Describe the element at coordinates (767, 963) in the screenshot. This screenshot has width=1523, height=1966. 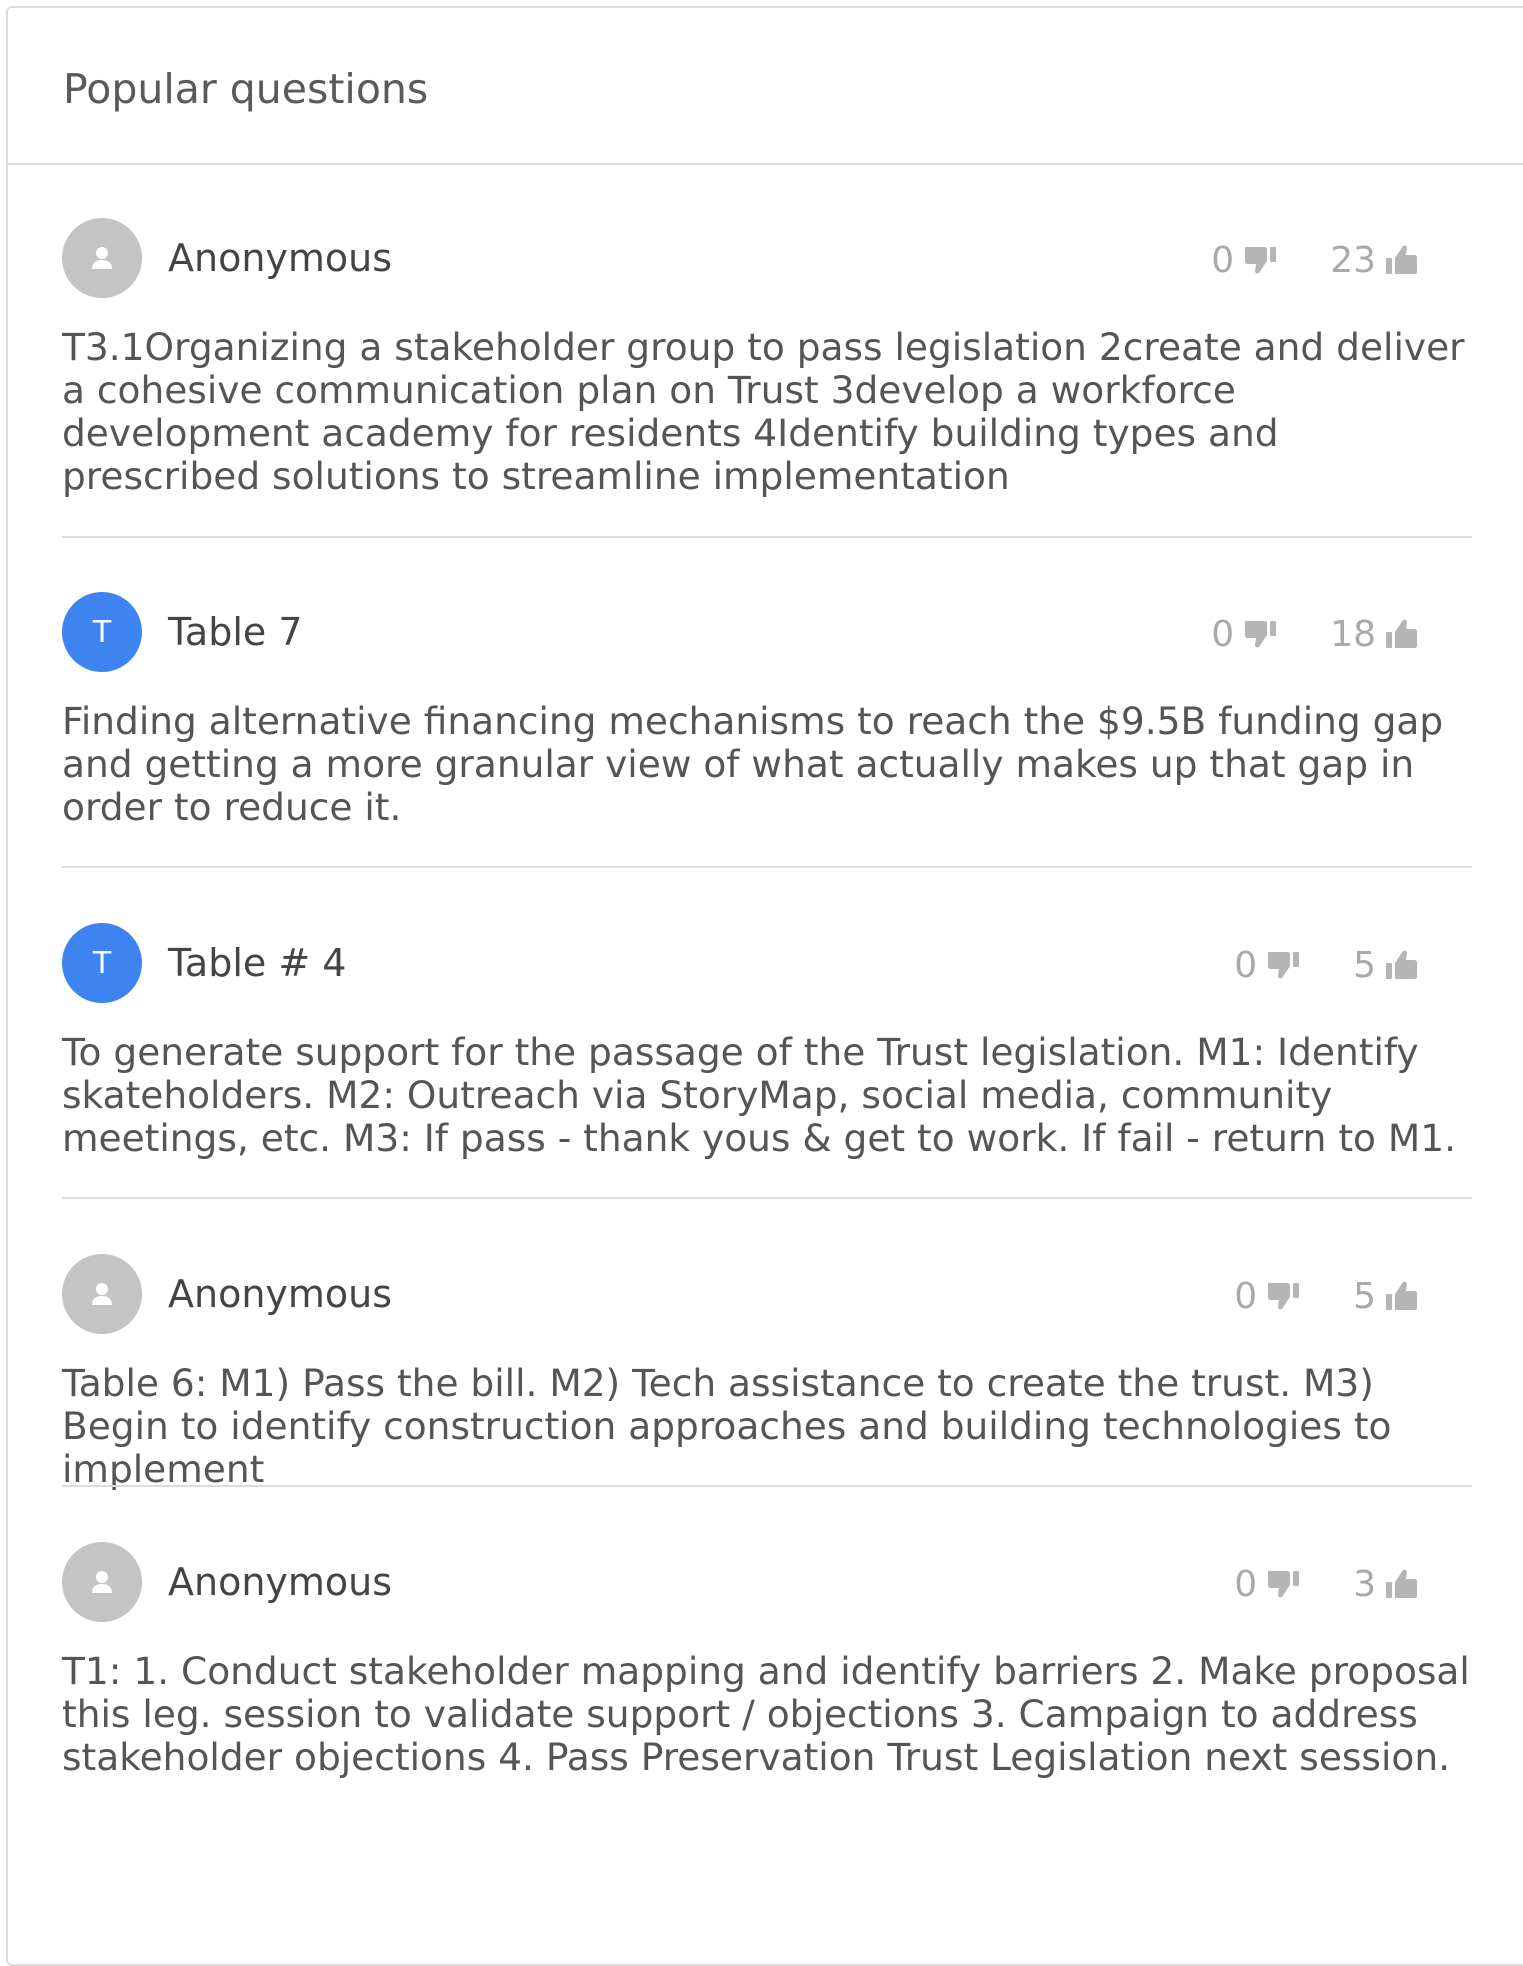
I see `question-header: T Table # 4 0 5` at that location.